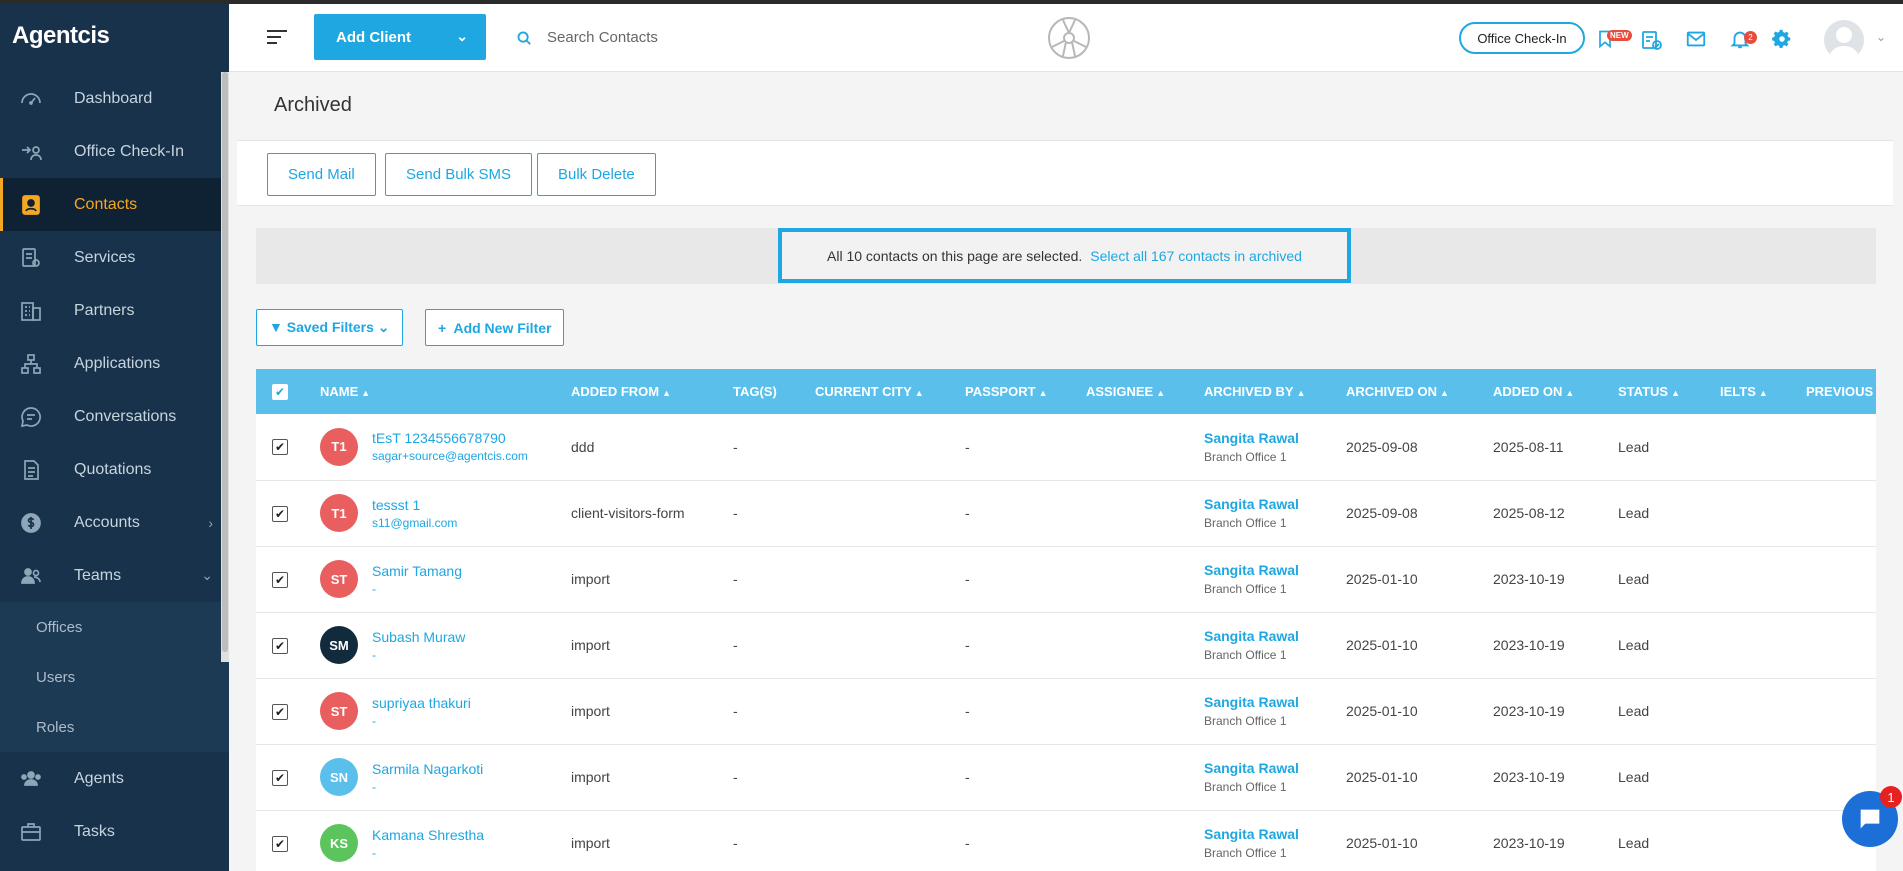 This screenshot has height=871, width=1903. Describe the element at coordinates (1415, 391) in the screenshot. I see `column-header: ARCHIVED ON ▲︎` at that location.